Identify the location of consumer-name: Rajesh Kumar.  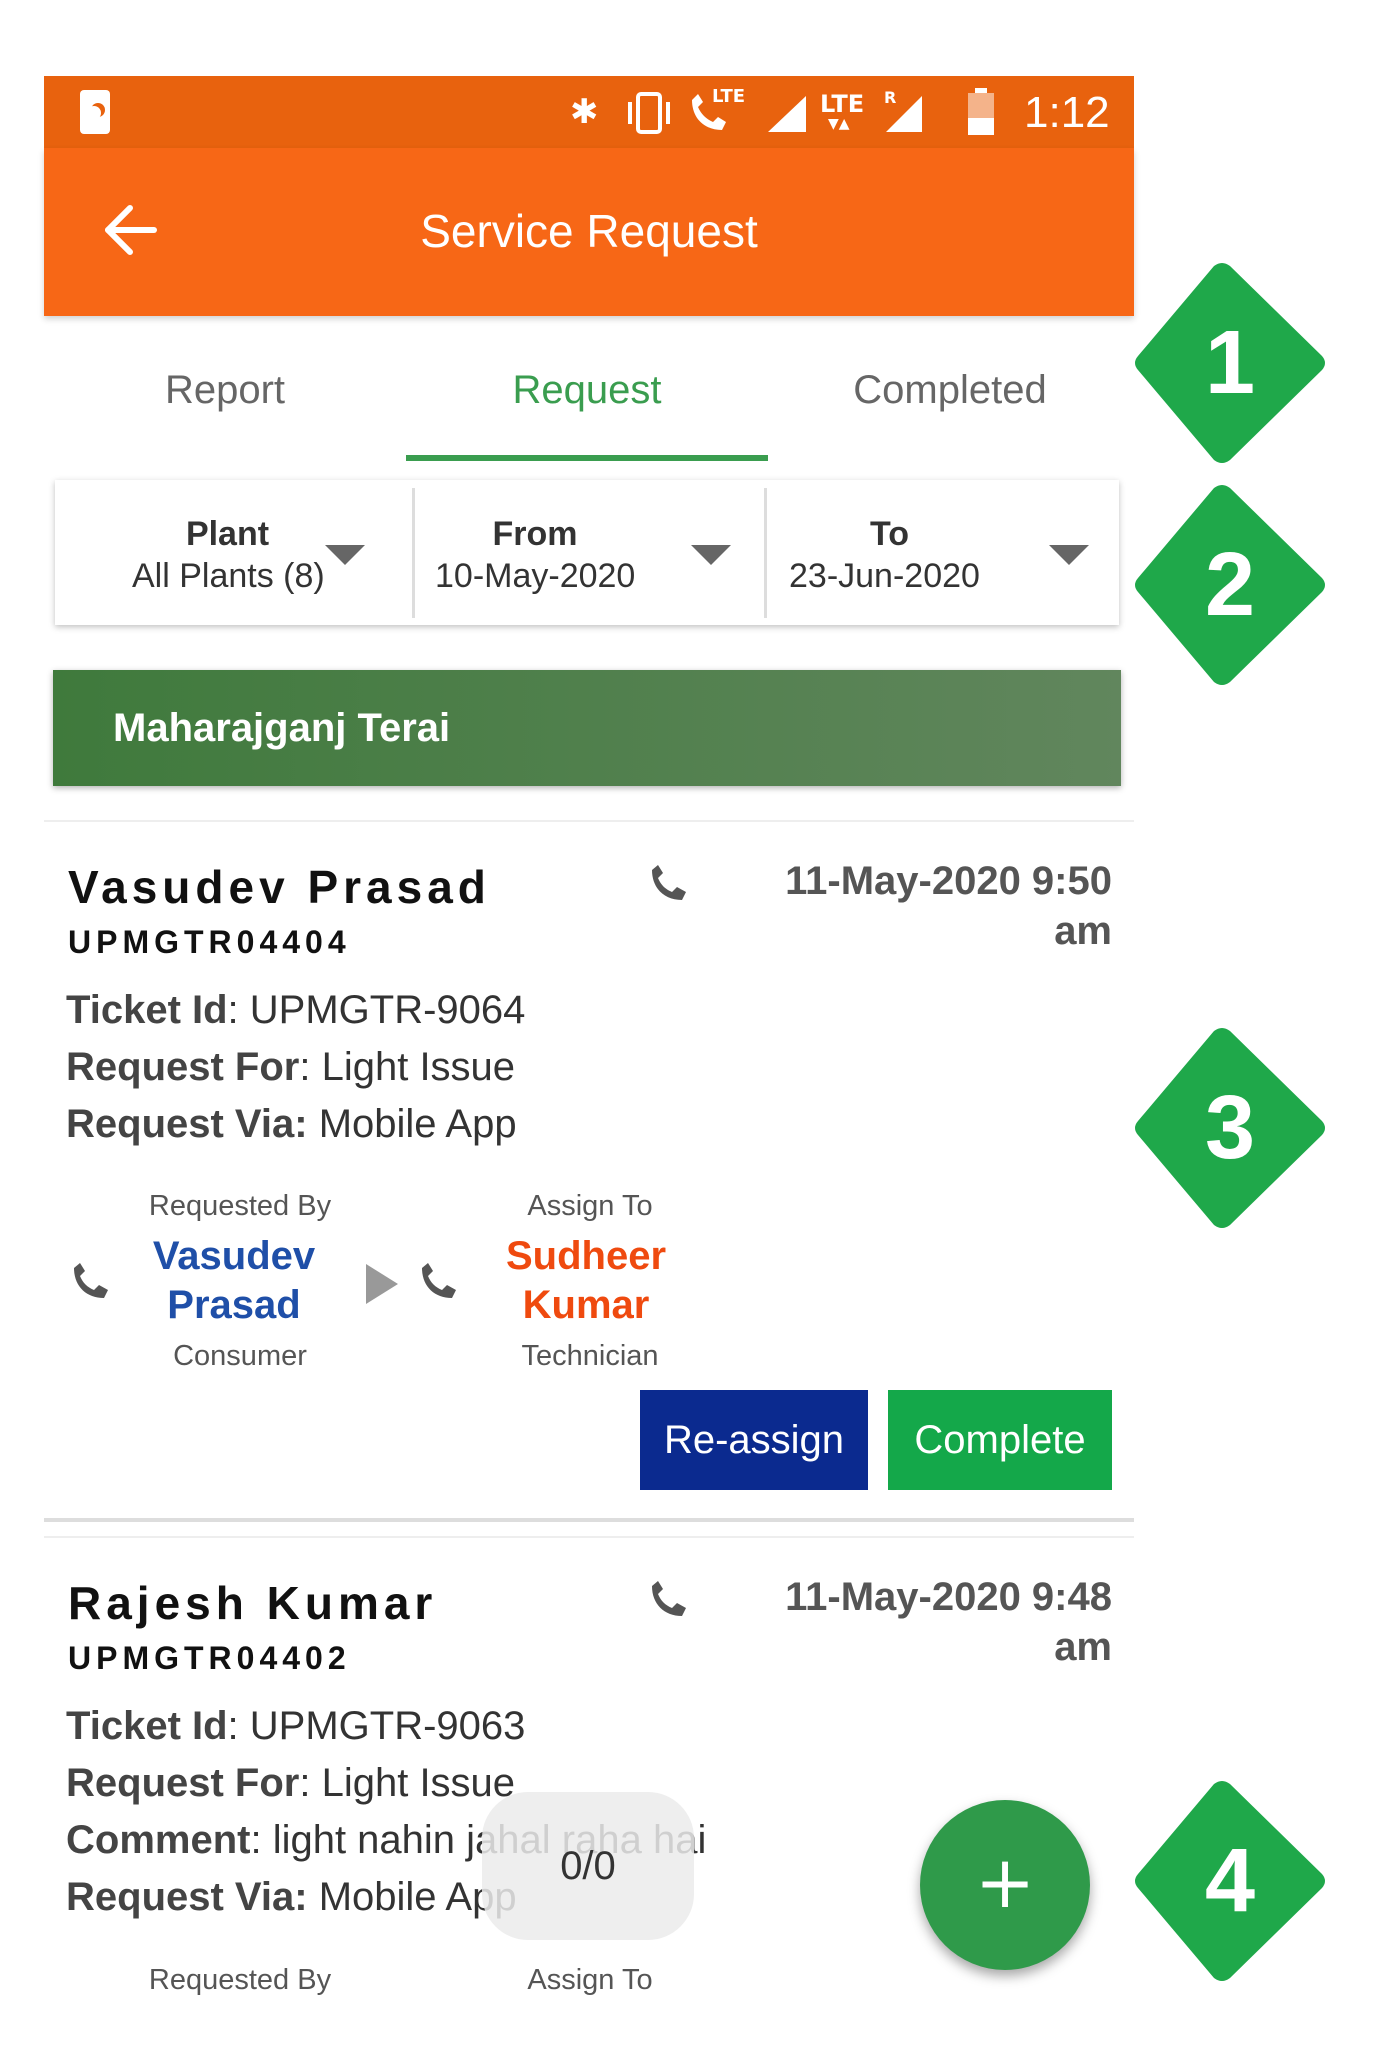
(253, 1603).